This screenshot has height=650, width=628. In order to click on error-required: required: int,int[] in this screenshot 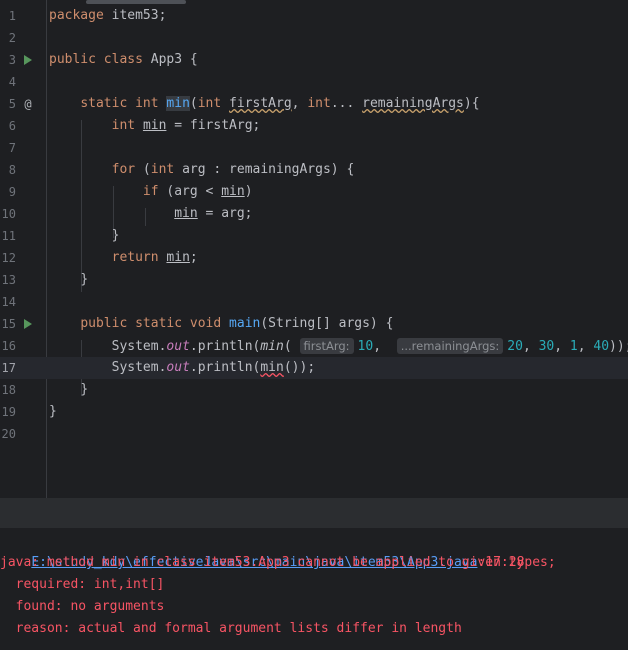, I will do `click(82, 584)`.